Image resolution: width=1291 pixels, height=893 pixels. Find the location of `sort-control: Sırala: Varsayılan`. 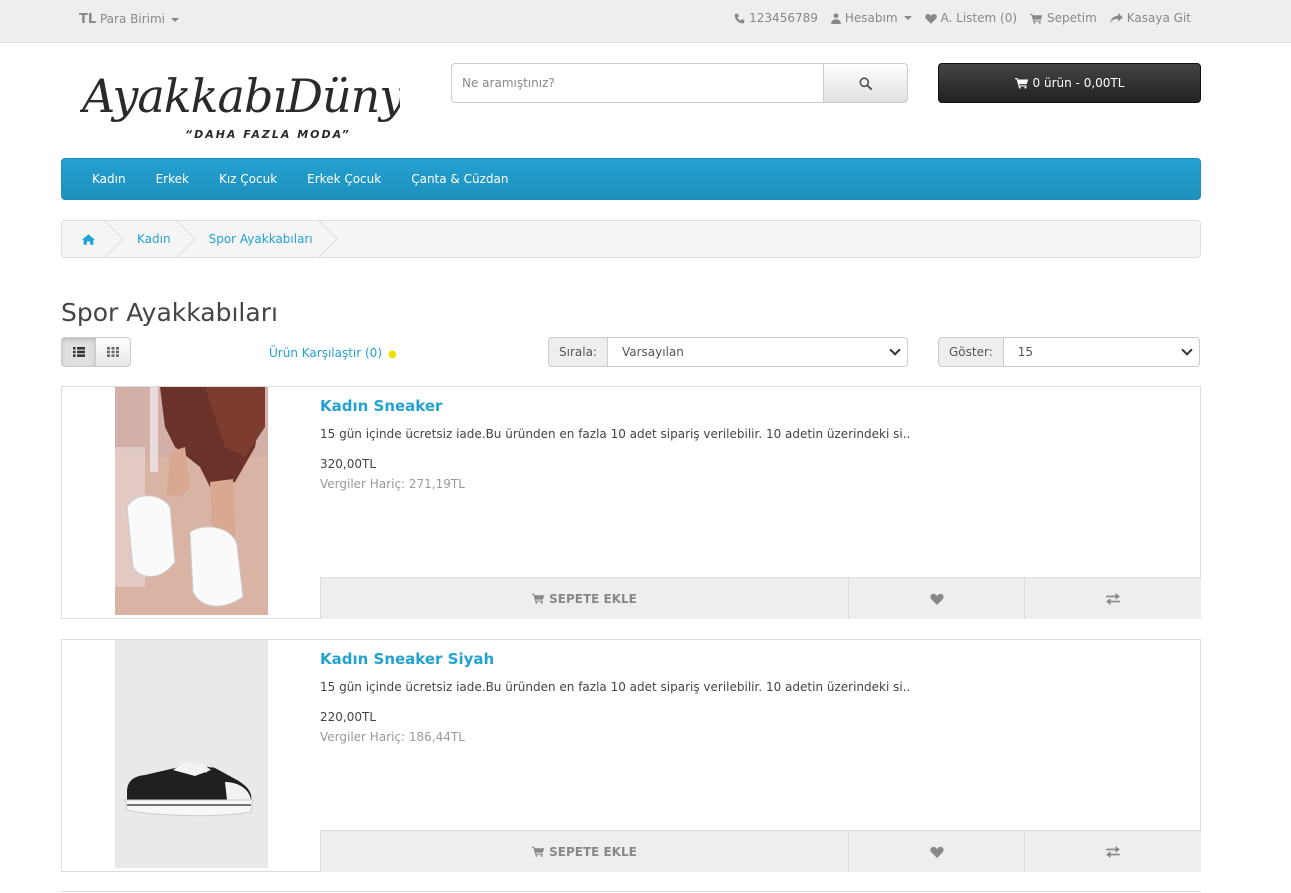

sort-control: Sırala: Varsayılan is located at coordinates (728, 352).